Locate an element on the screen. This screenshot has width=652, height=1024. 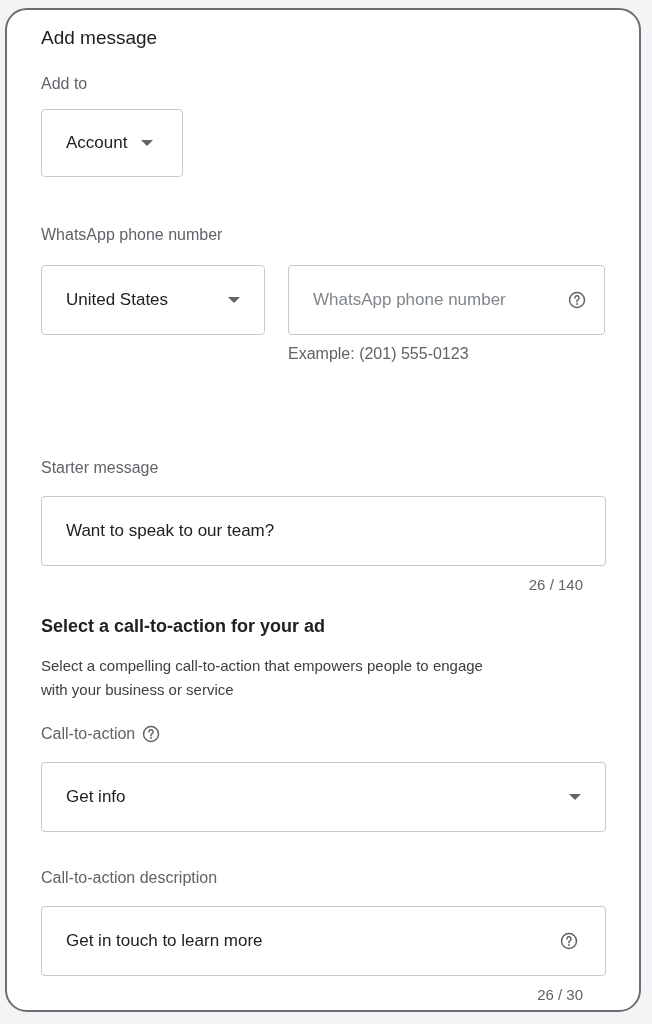
account-dropdown: Account is located at coordinates (112, 143).